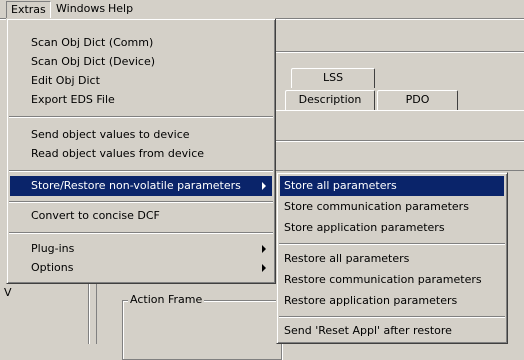  I want to click on menu-item-plug-ins: Plug-ins, so click(141, 249).